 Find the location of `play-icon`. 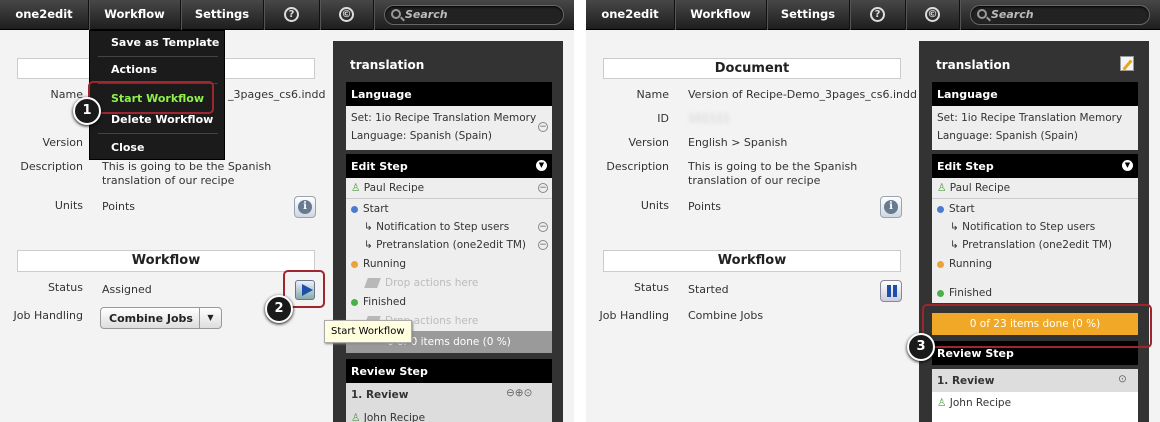

play-icon is located at coordinates (305, 290).